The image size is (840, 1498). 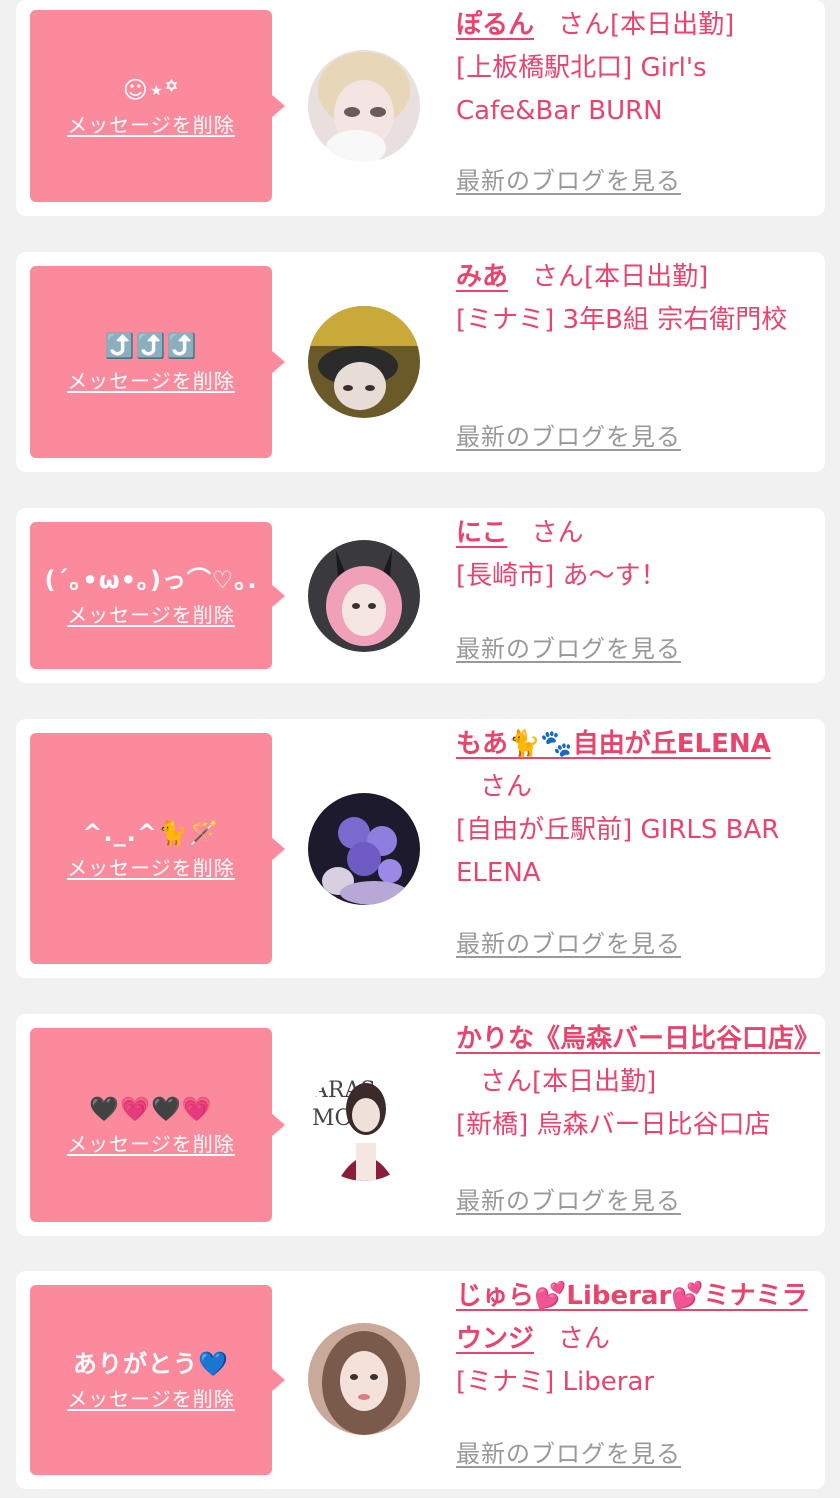 What do you see at coordinates (151, 1109) in the screenshot?
I see `message-text: 🖤💗🖤💗` at bounding box center [151, 1109].